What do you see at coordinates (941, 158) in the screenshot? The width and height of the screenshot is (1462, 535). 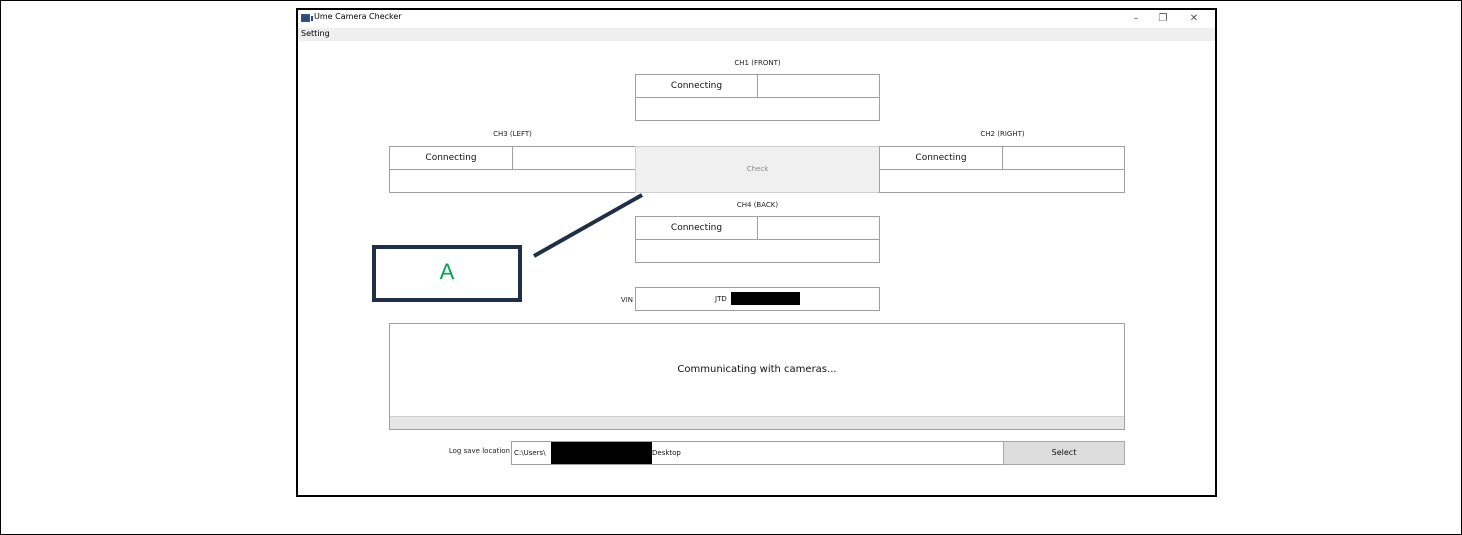 I see `ch2-status: Connecting` at bounding box center [941, 158].